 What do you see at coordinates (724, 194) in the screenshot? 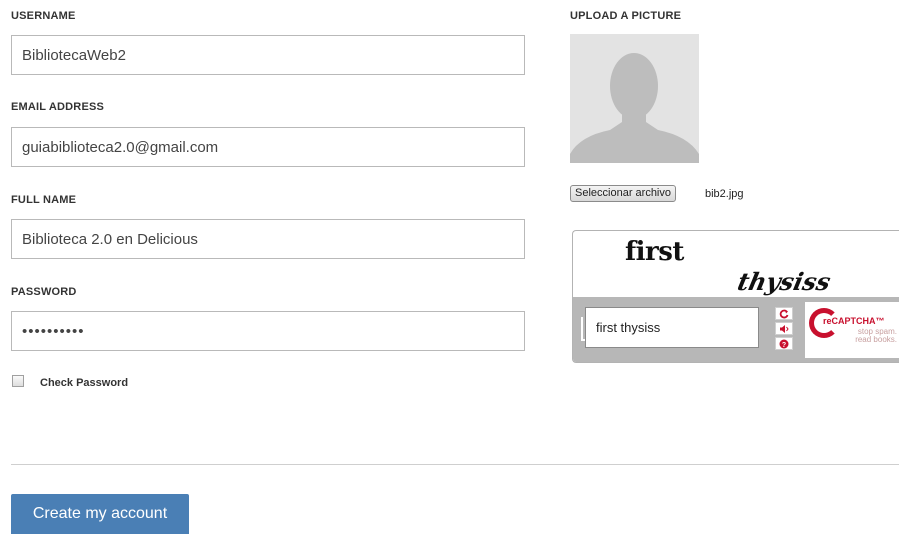
I see `selected-file-name: bib2.jpg` at bounding box center [724, 194].